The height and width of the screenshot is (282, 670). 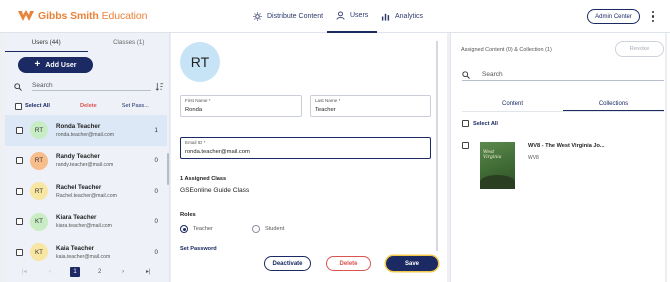 I want to click on last-page-button: ▸|, so click(x=148, y=271).